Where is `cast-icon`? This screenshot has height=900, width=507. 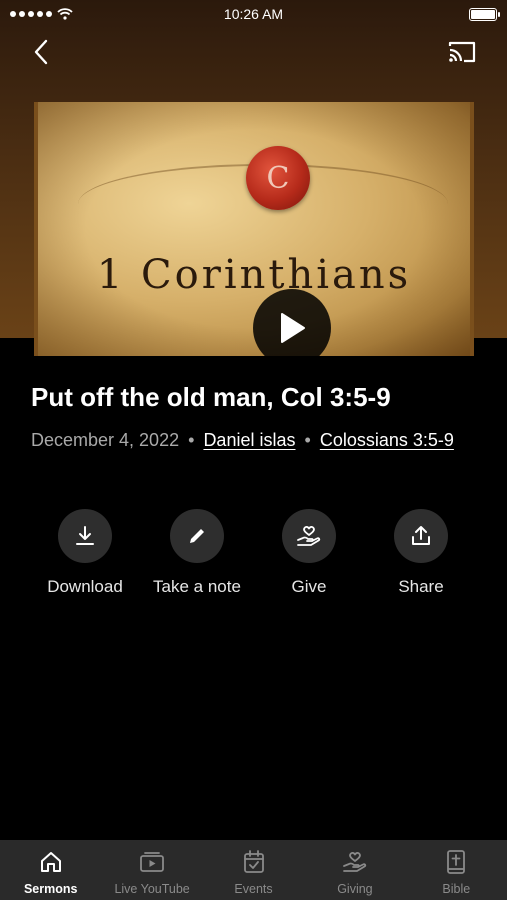
cast-icon is located at coordinates (462, 52).